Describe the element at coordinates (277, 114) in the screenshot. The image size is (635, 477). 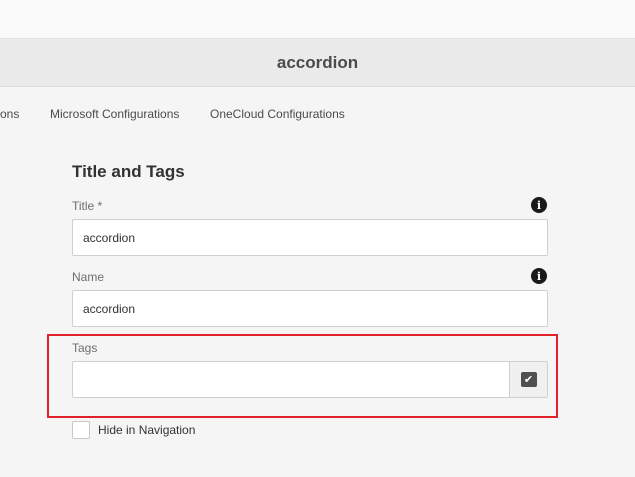
I see `tab-onecloud-configurations: OneCloud Configurations` at that location.